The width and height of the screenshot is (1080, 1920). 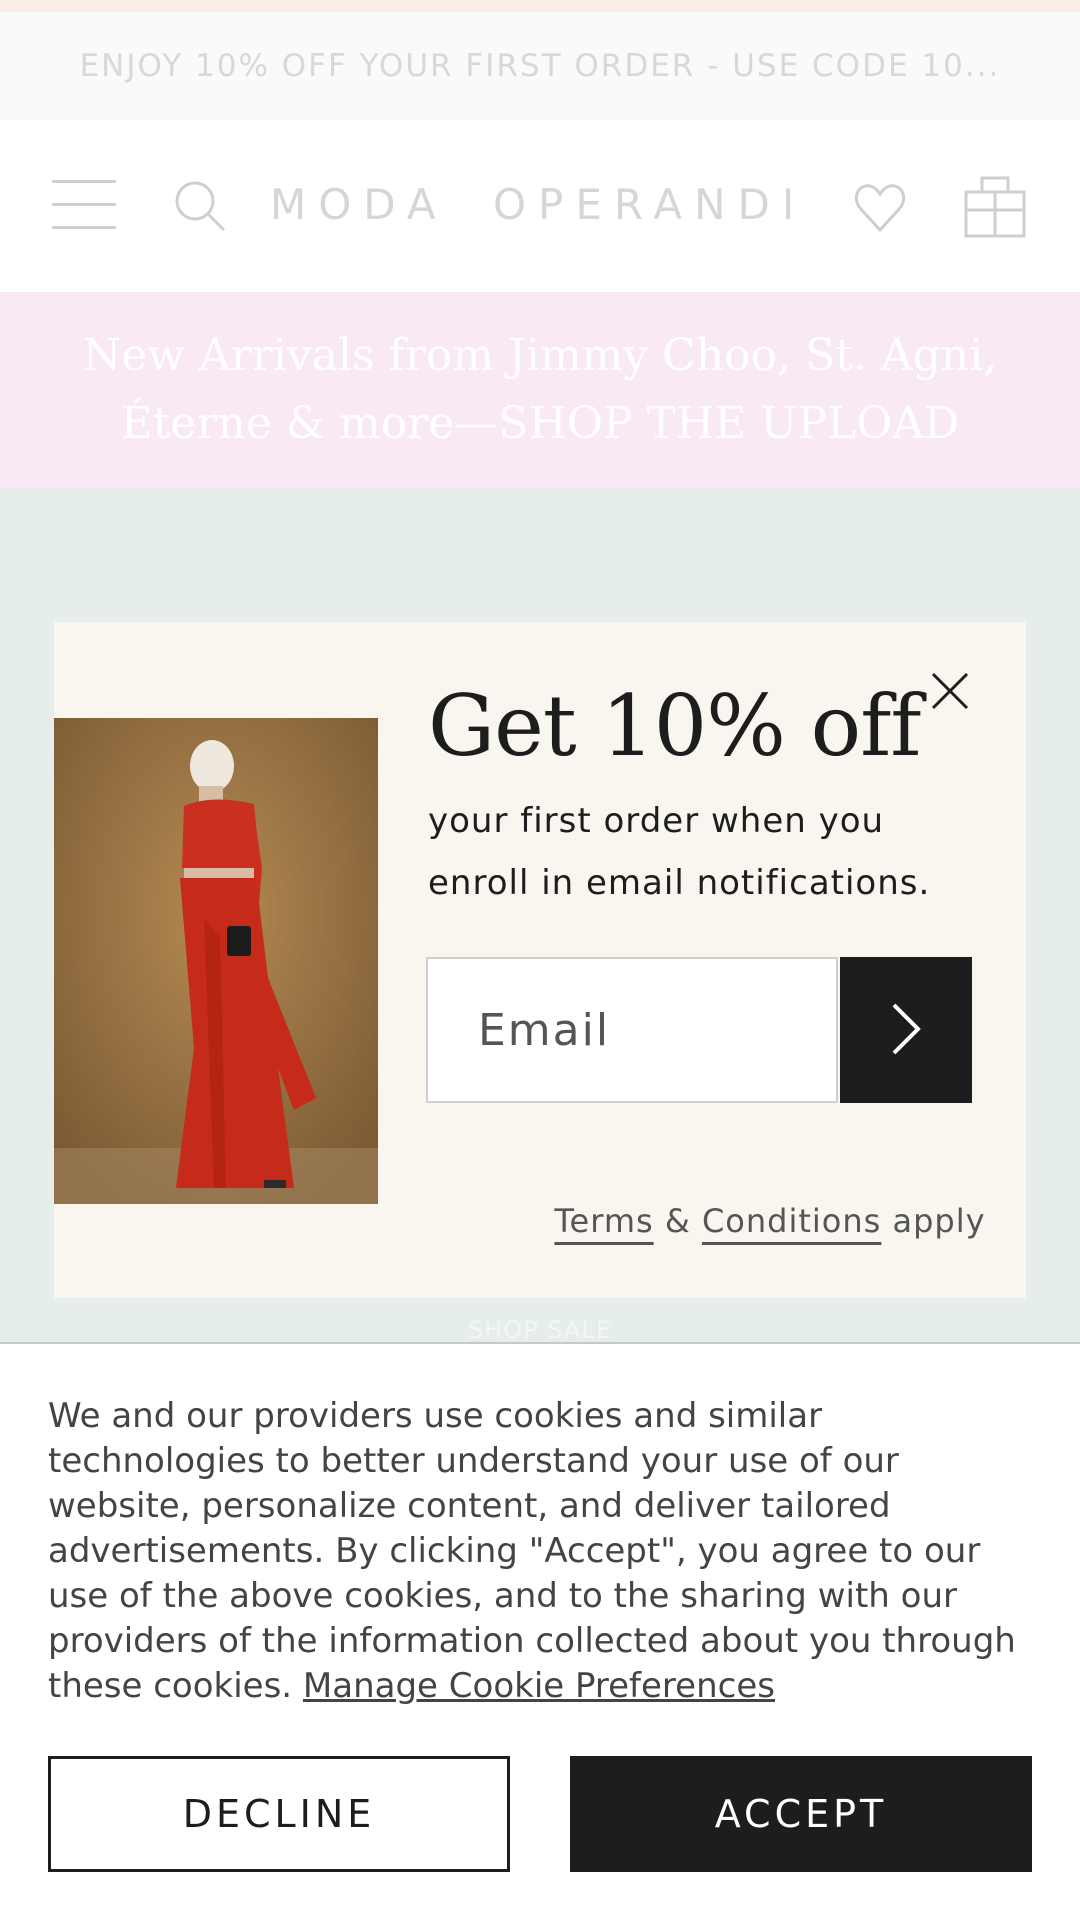 I want to click on conditions-link: Conditions, so click(x=791, y=1221).